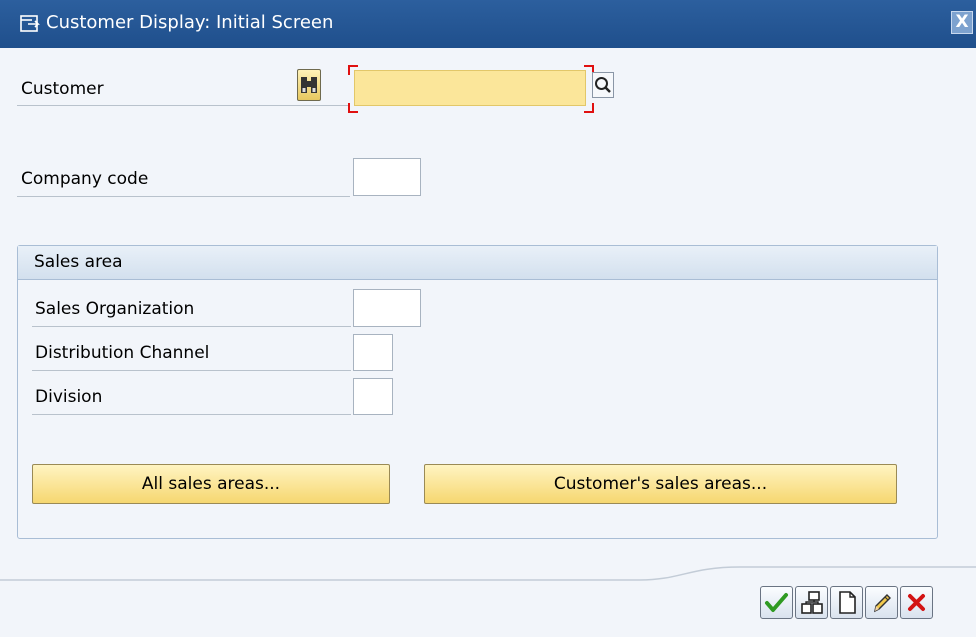  I want to click on new-document-icon, so click(847, 602).